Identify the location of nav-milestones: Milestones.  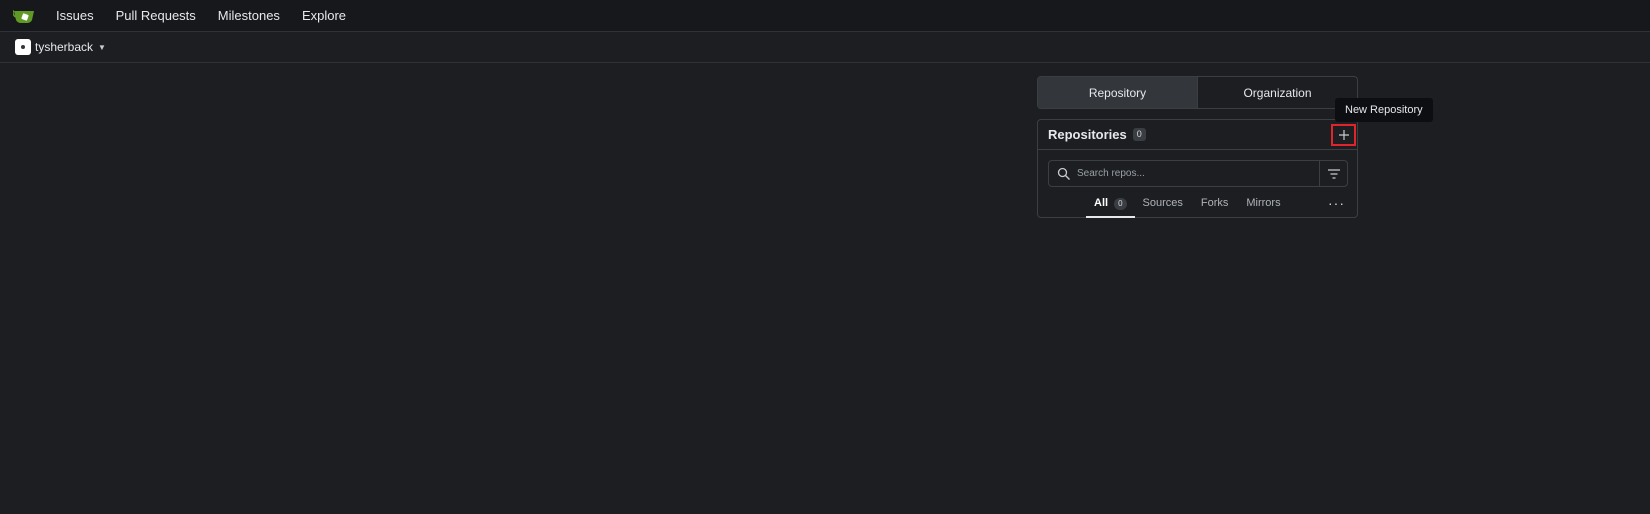
(249, 16).